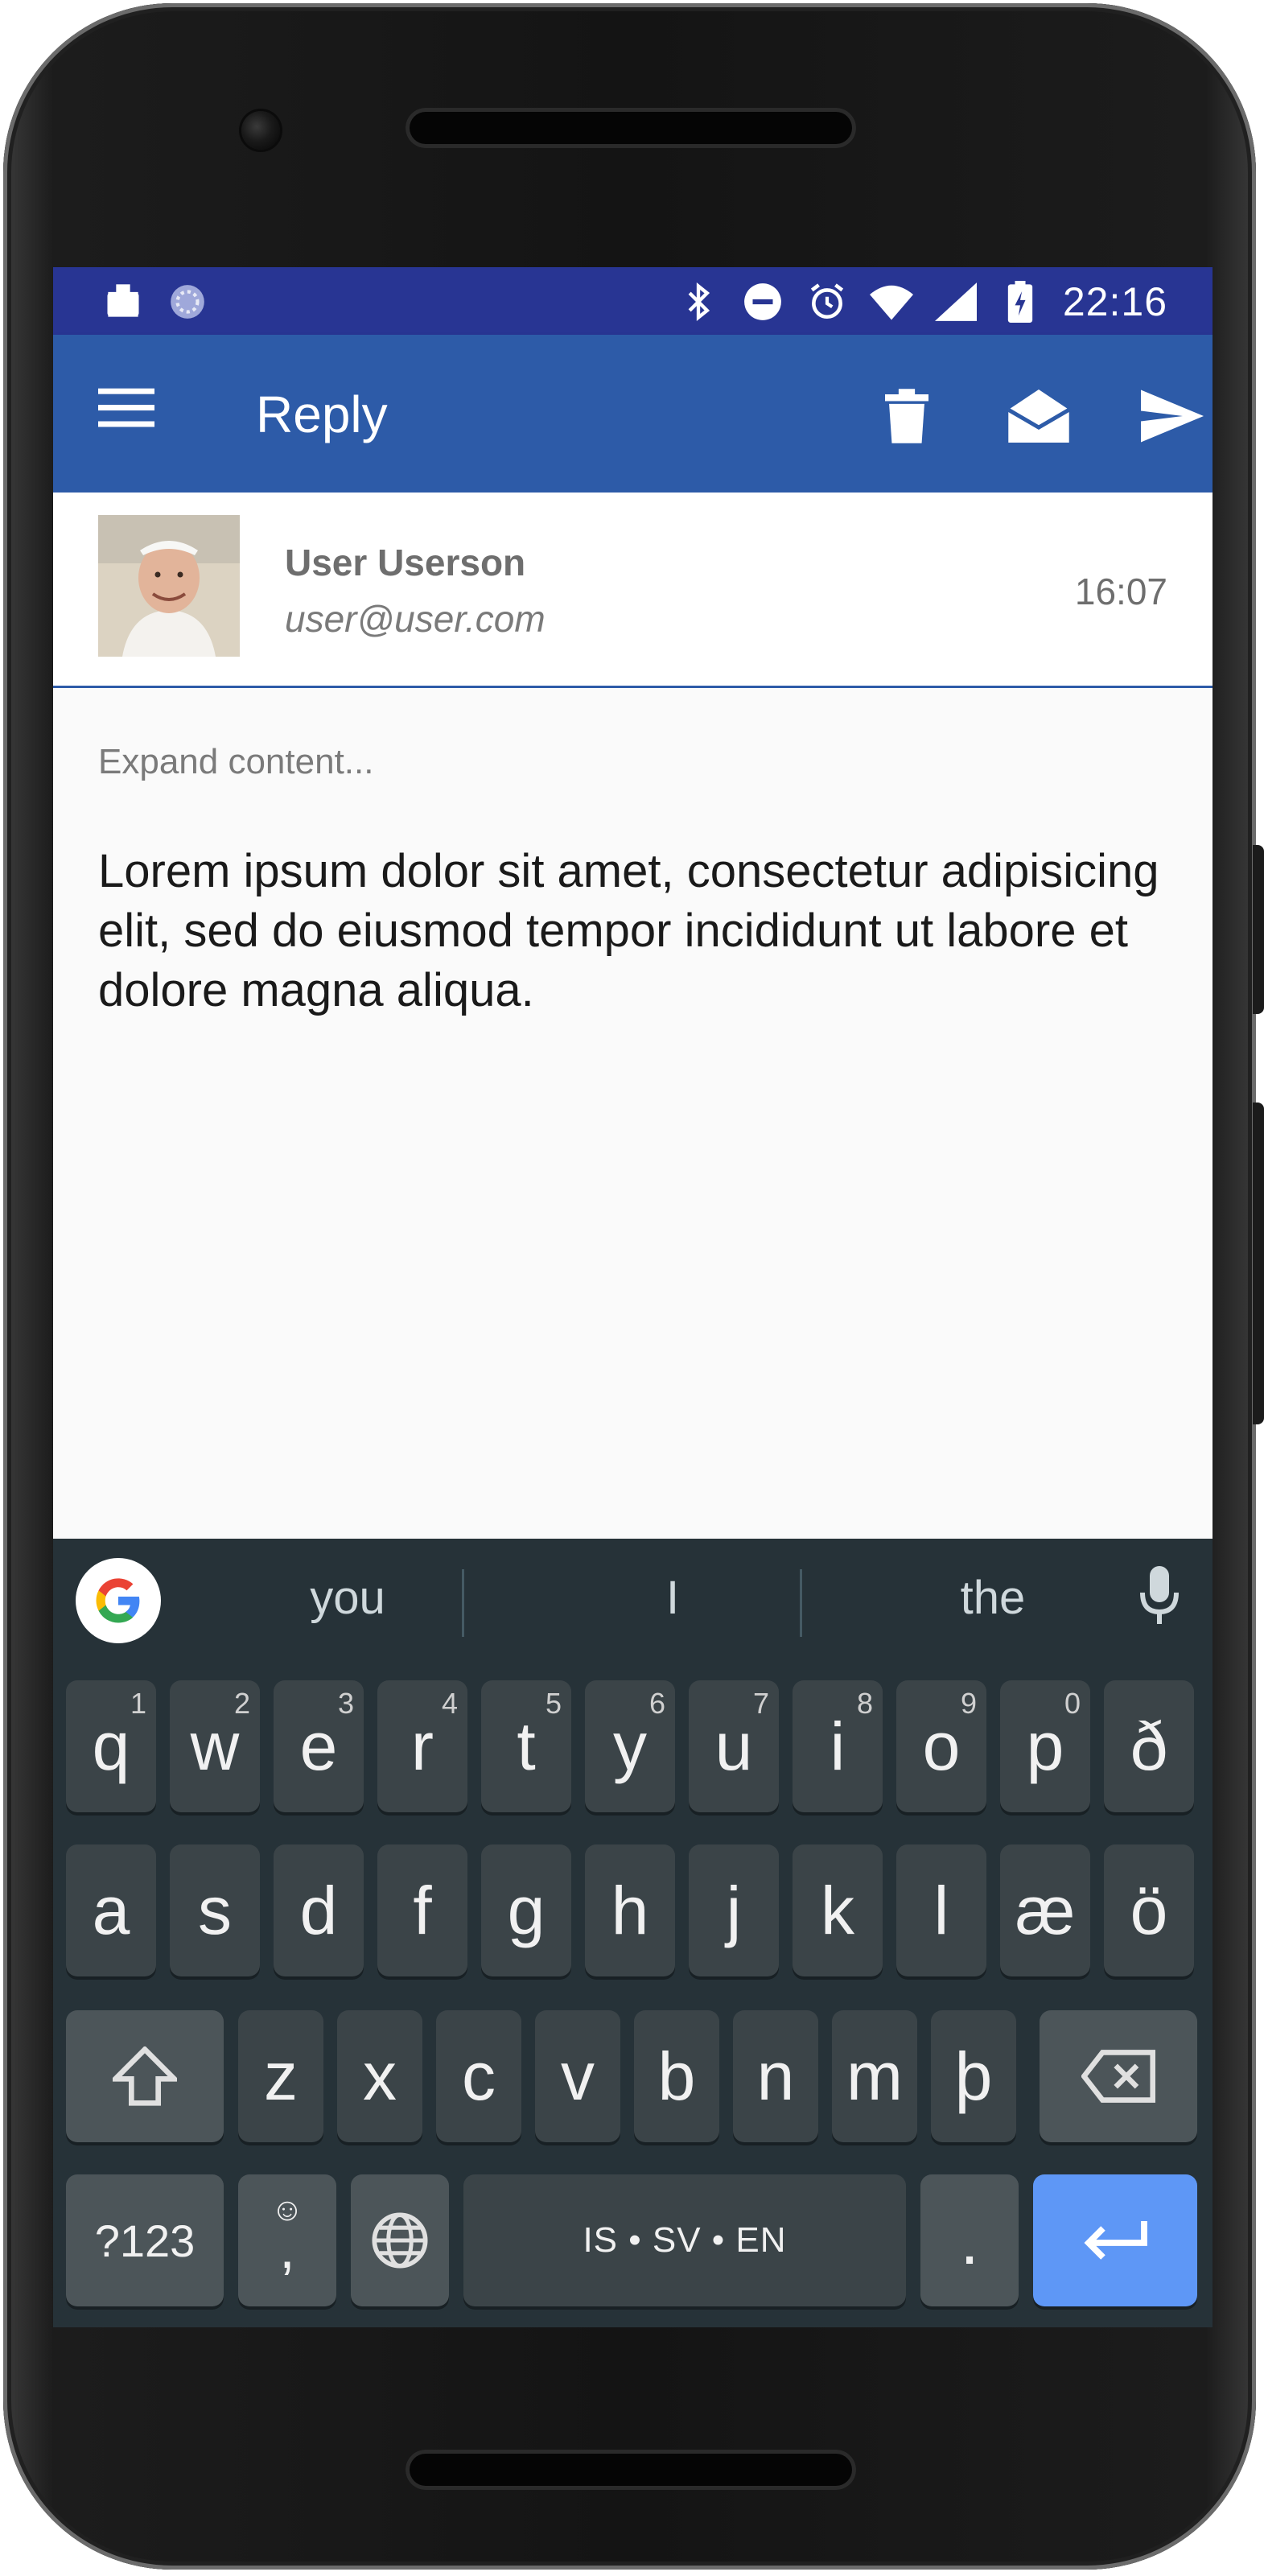 Image resolution: width=1264 pixels, height=2576 pixels. I want to click on globe-icon, so click(400, 2240).